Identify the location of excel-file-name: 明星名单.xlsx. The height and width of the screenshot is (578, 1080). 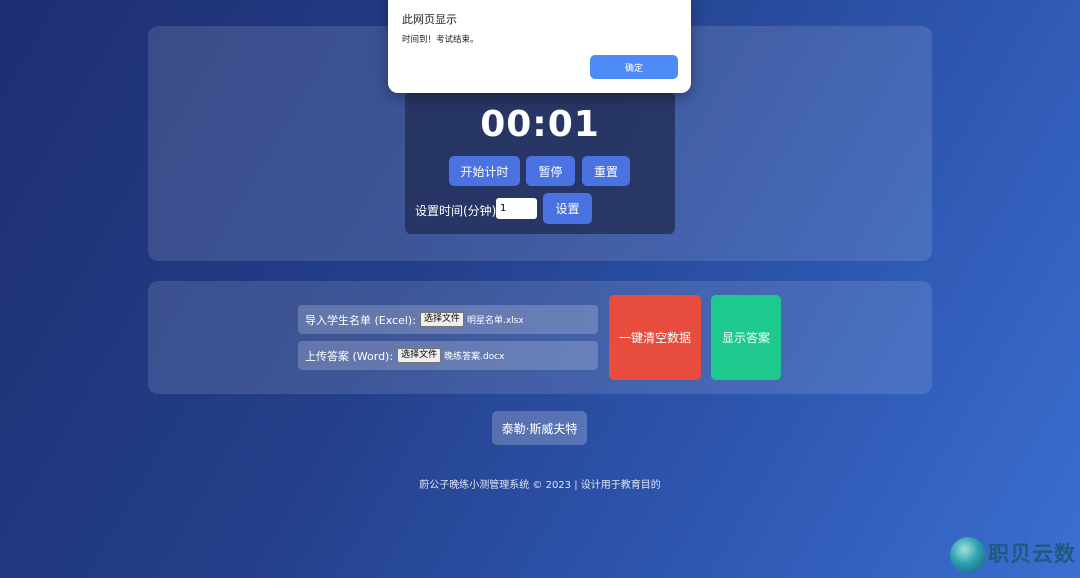
(495, 321).